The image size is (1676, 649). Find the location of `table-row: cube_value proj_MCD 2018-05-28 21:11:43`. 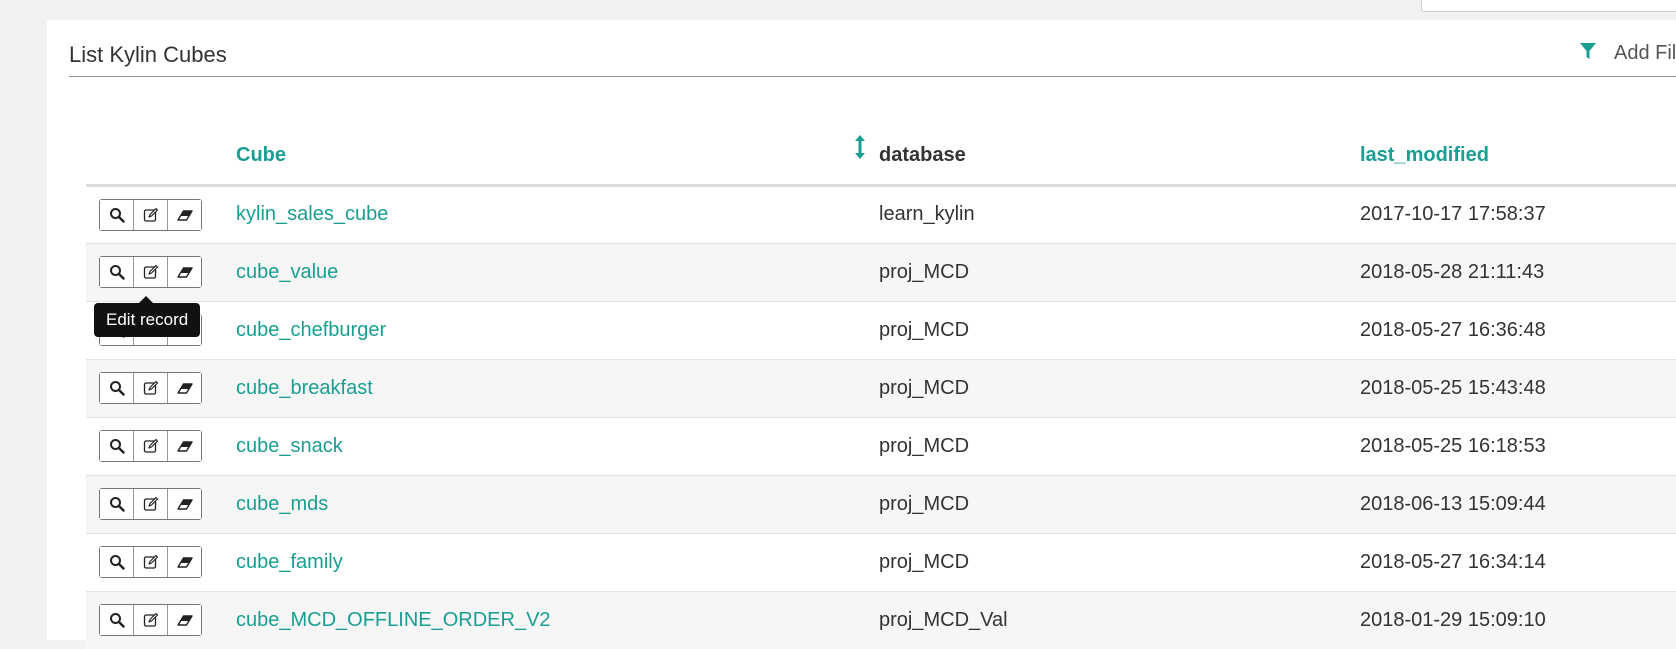

table-row: cube_value proj_MCD 2018-05-28 21:11:43 is located at coordinates (881, 272).